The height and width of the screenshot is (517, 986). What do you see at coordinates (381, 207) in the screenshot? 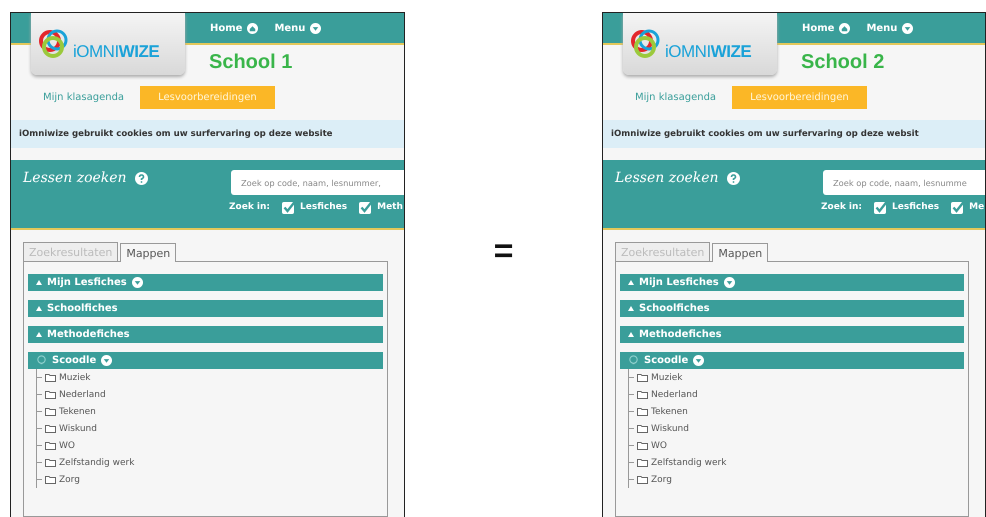
I see `filter-checkbox: Meth` at bounding box center [381, 207].